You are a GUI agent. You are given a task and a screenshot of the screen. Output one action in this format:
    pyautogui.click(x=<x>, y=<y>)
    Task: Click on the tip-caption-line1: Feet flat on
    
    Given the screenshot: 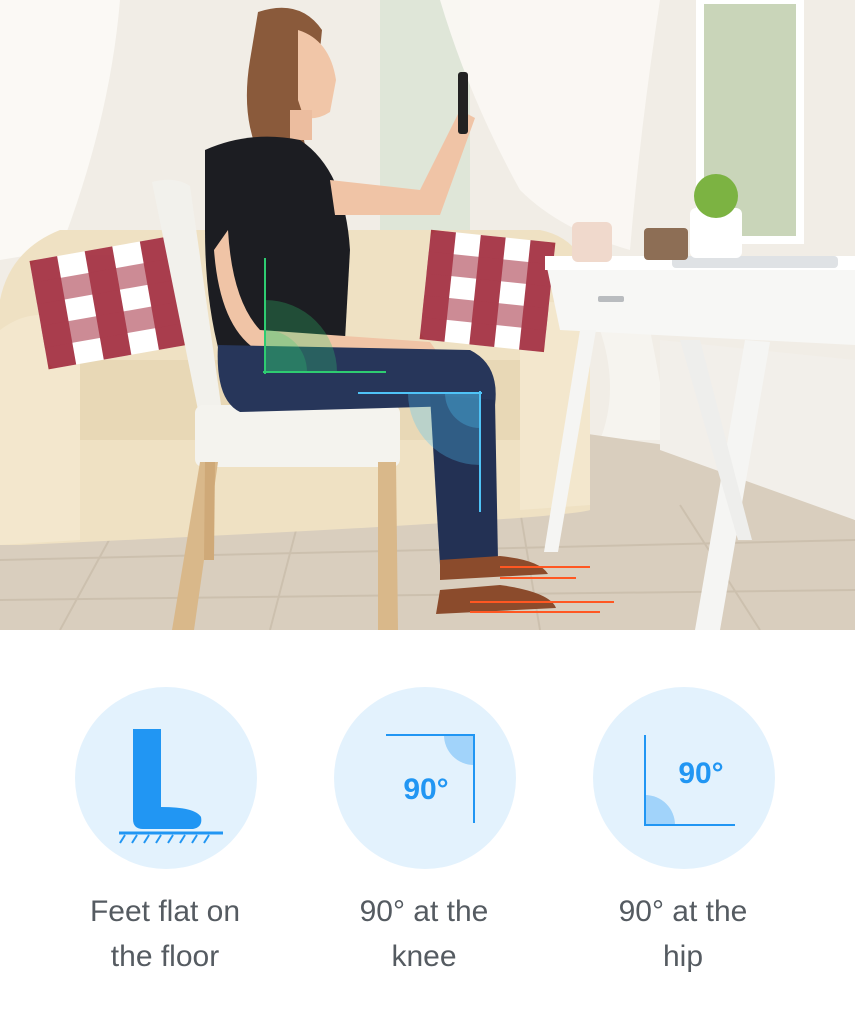 What is the action you would take?
    pyautogui.click(x=165, y=911)
    